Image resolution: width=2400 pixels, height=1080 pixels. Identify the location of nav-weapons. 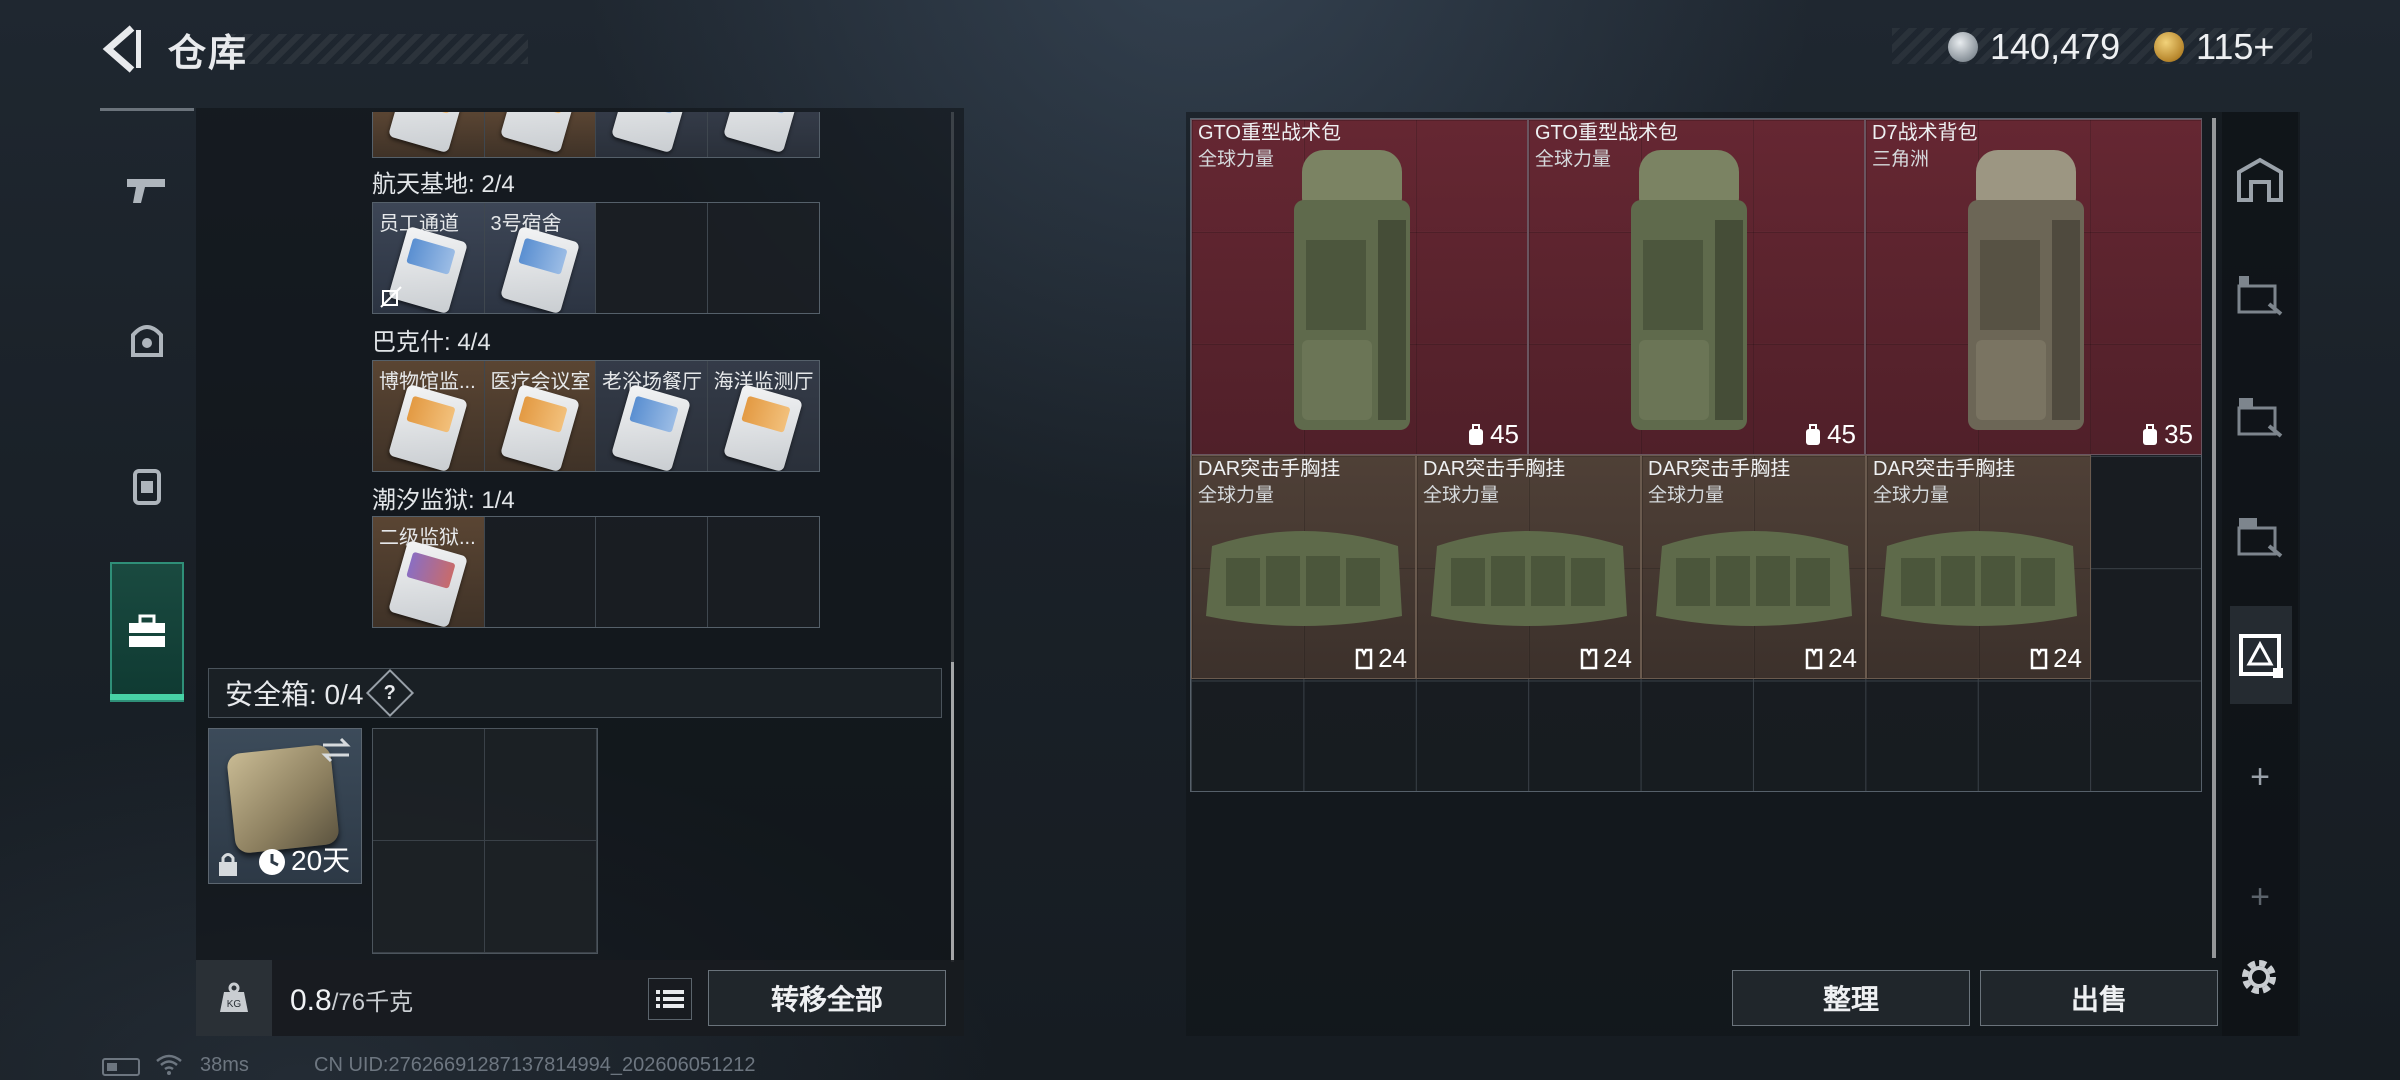
(147, 189).